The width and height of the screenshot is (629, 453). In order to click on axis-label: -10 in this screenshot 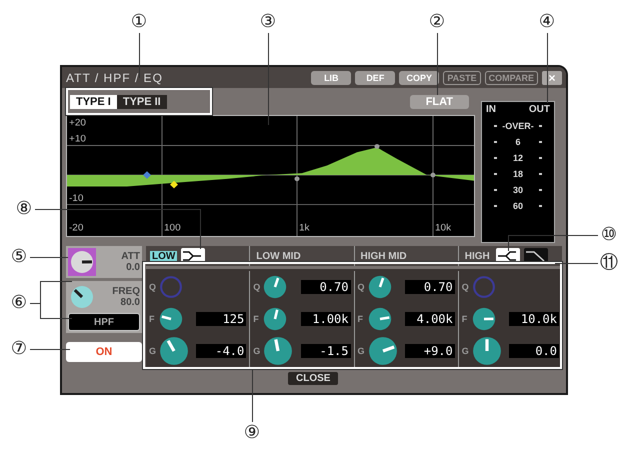, I will do `click(76, 198)`.